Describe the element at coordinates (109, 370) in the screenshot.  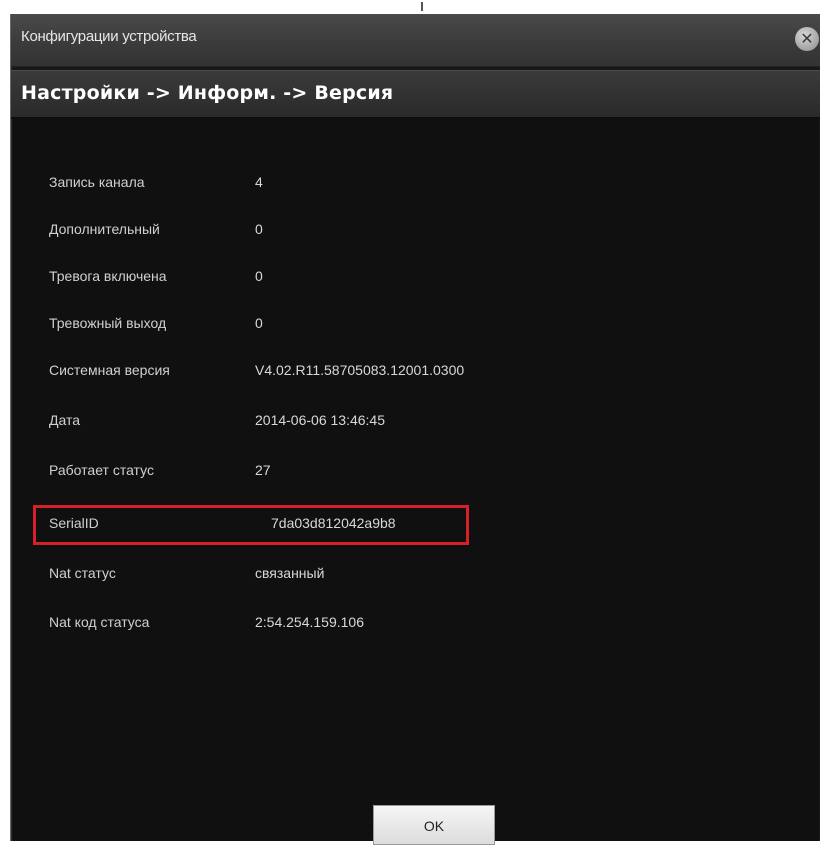
I see `info-label: Системная версия` at that location.